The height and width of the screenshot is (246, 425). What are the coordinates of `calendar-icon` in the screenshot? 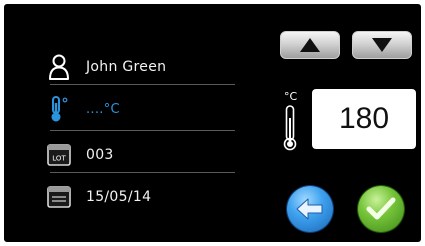 It's located at (66, 197).